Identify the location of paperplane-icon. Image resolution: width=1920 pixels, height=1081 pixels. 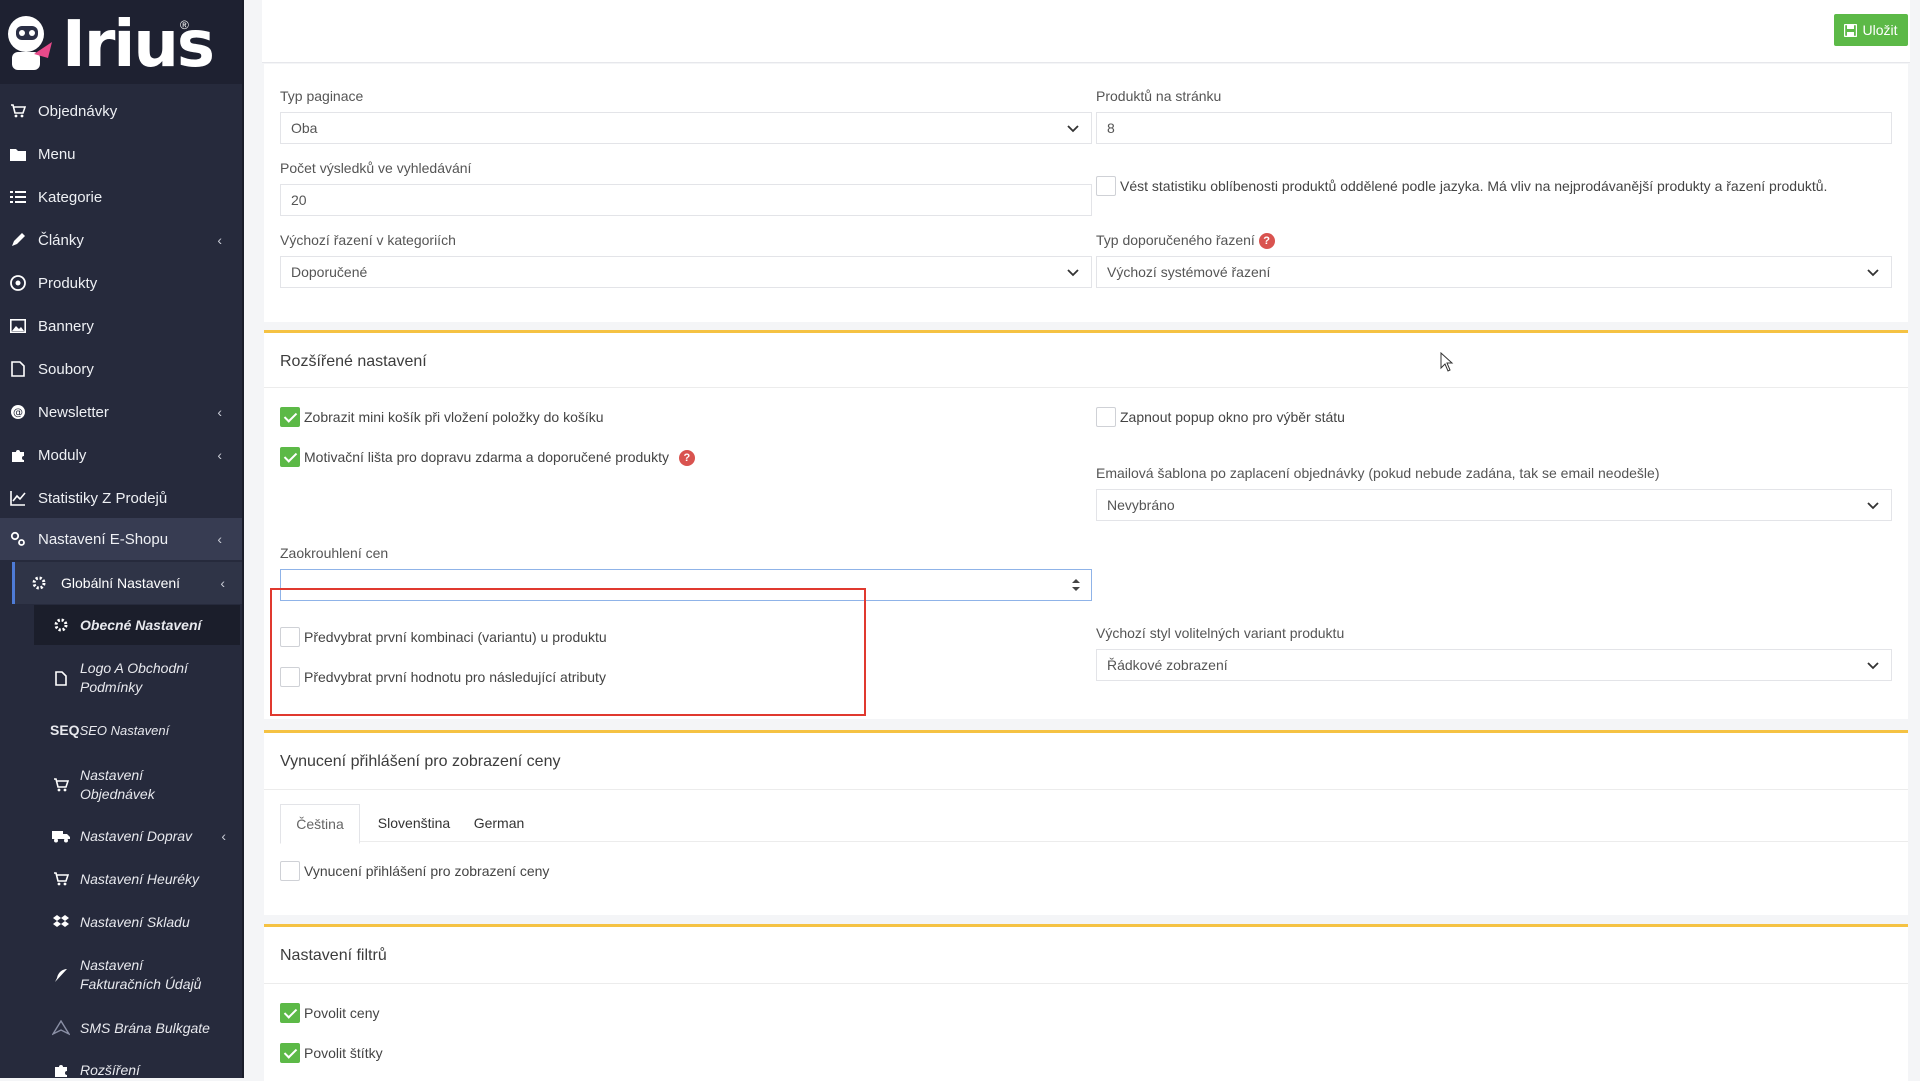
(61, 1028).